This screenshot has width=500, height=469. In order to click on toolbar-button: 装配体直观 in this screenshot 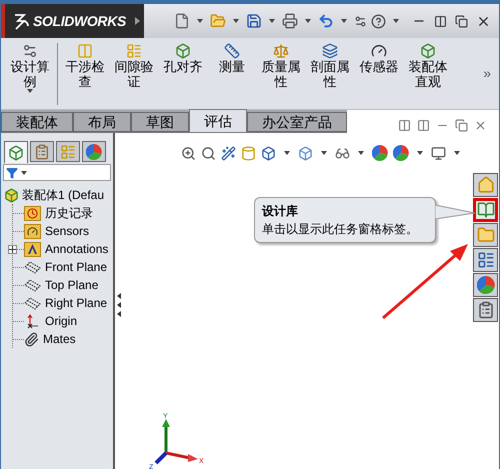, I will do `click(428, 66)`.